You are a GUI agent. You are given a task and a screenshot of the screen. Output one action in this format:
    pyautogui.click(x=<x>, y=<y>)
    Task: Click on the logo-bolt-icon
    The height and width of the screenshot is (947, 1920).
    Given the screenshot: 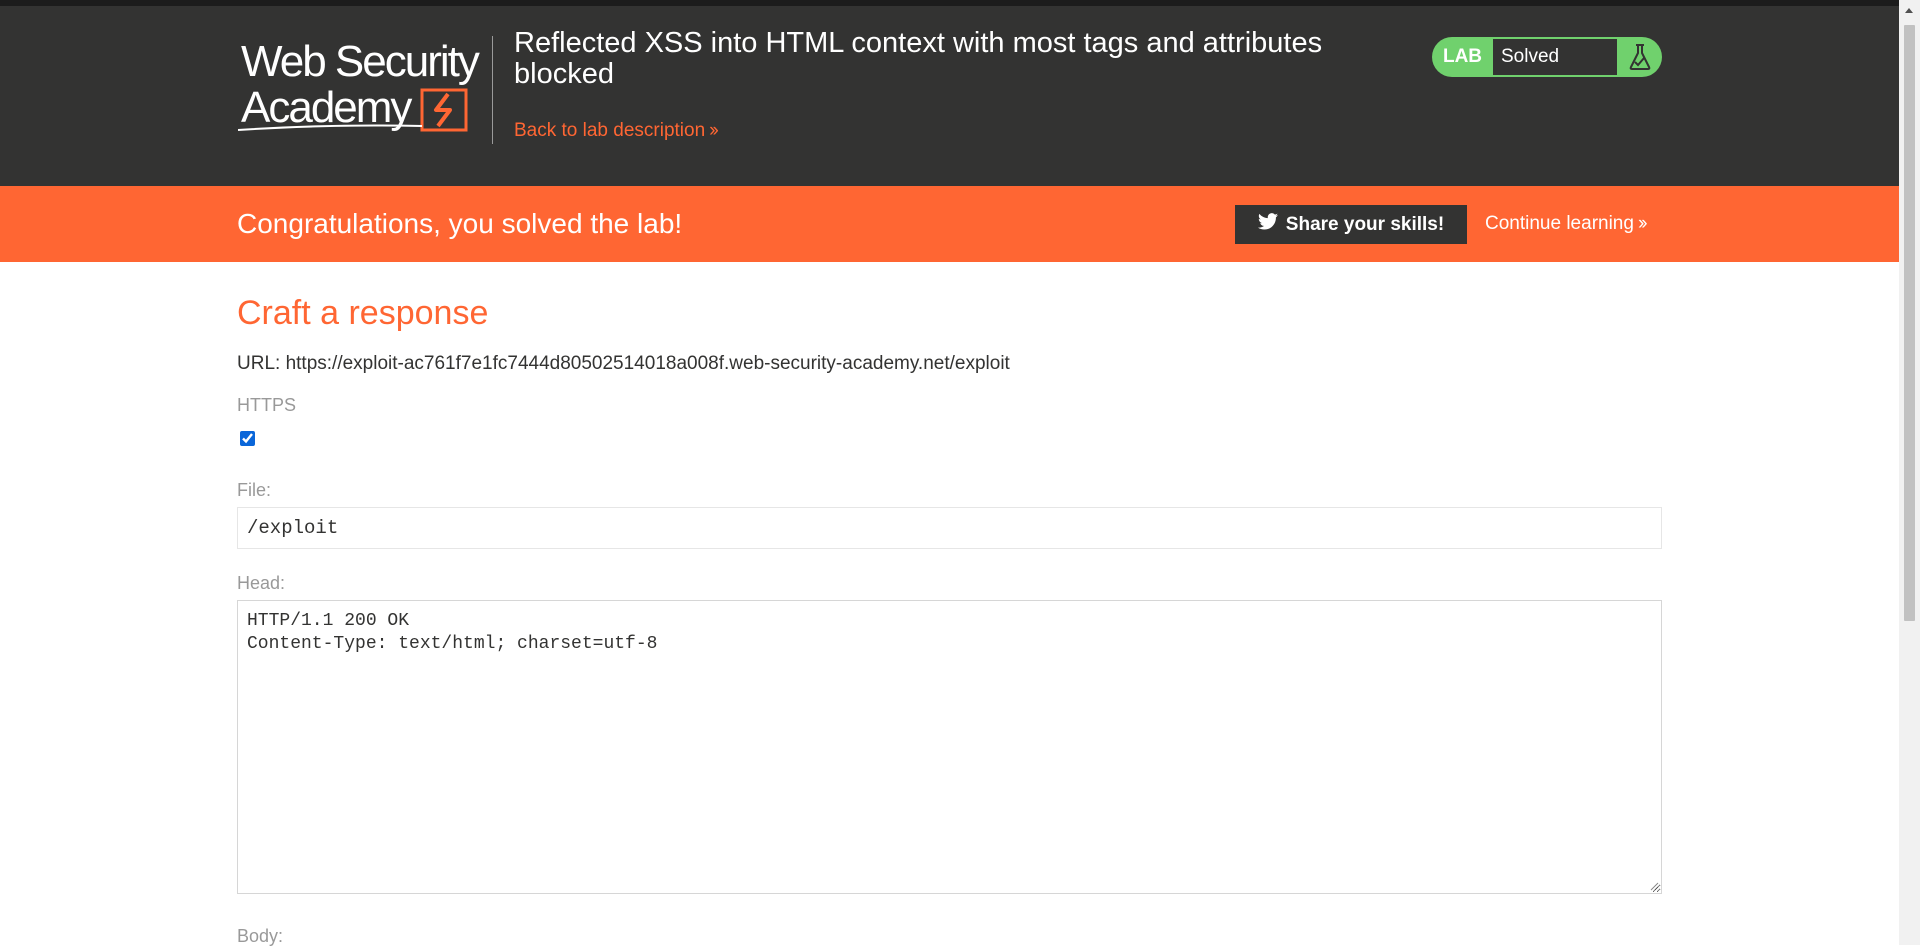 What is the action you would take?
    pyautogui.click(x=443, y=110)
    